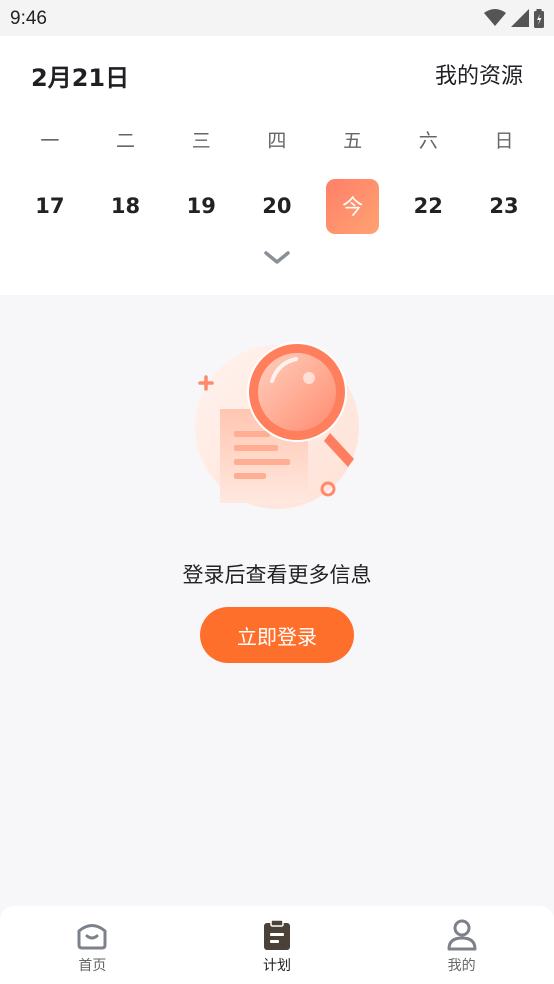  I want to click on weekday-label: 一, so click(50, 140).